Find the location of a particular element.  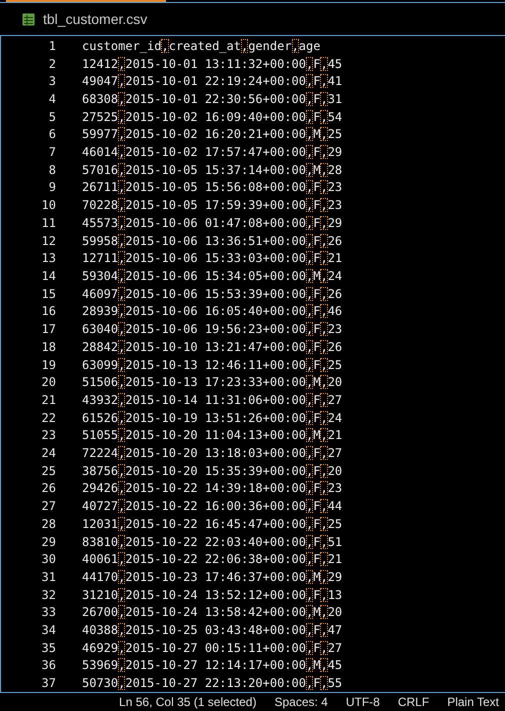

status-item: CRLF is located at coordinates (414, 702).